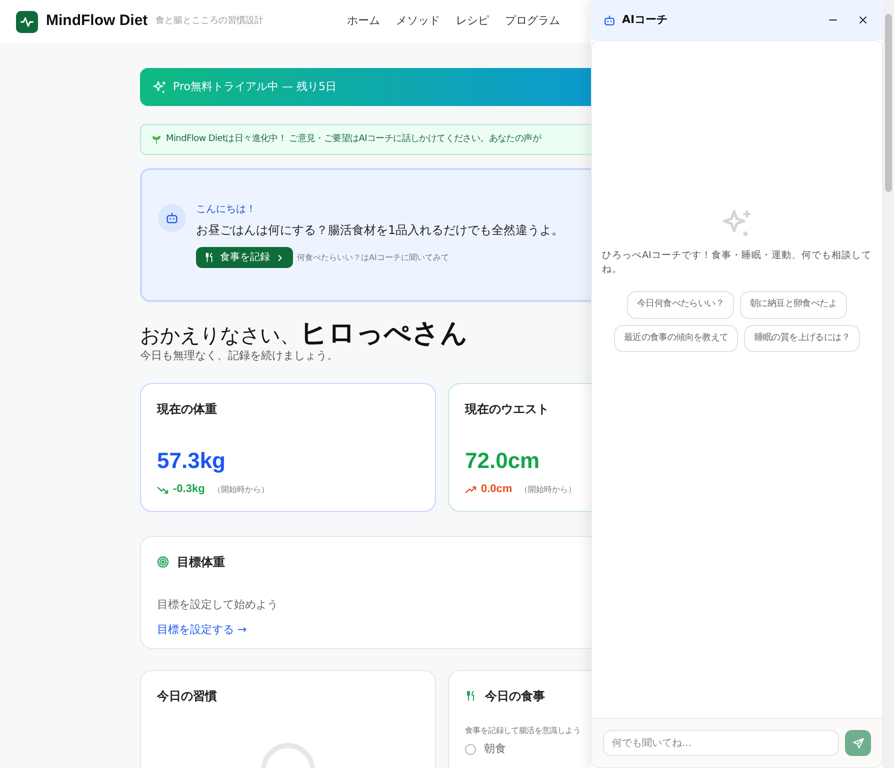 The height and width of the screenshot is (768, 894). I want to click on meal-checkbox, so click(470, 750).